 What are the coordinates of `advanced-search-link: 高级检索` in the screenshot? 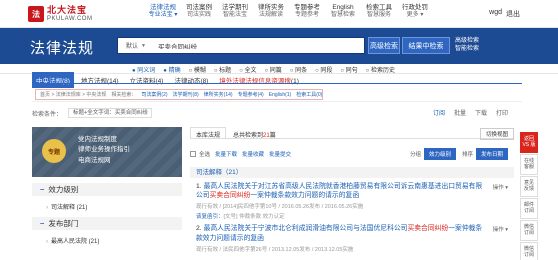 It's located at (467, 41).